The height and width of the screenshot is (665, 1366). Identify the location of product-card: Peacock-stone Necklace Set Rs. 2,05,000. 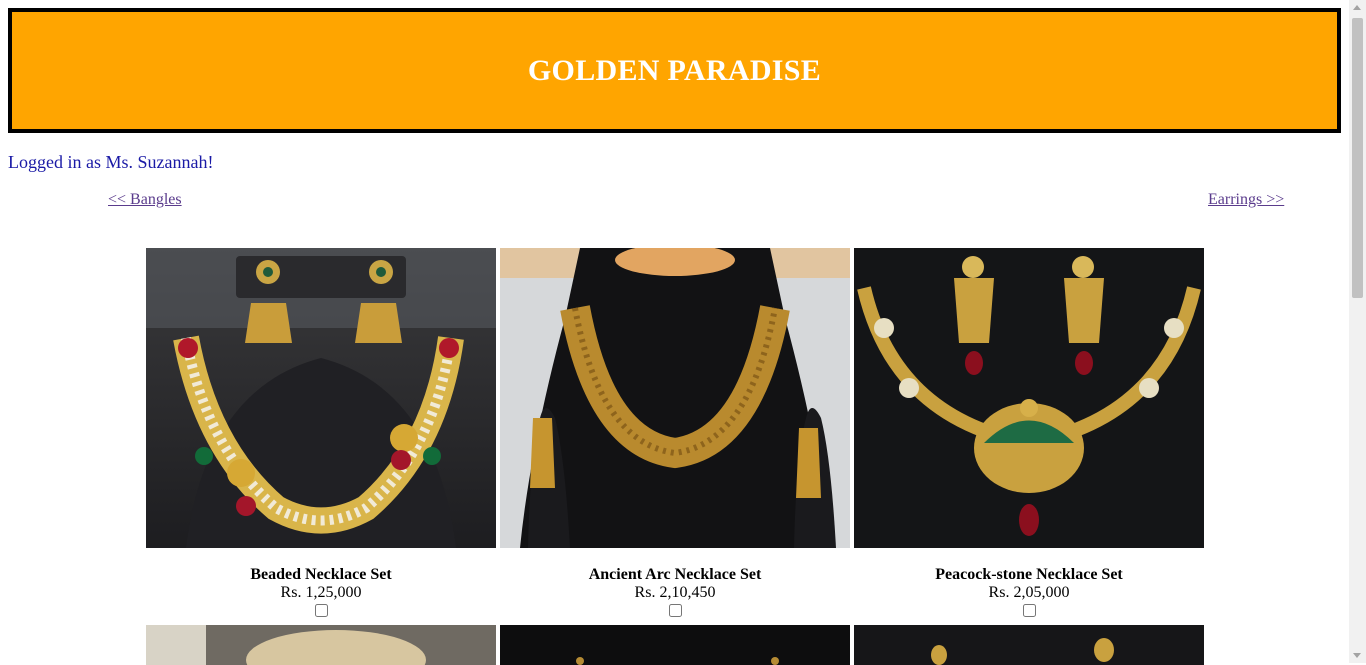
(1029, 435).